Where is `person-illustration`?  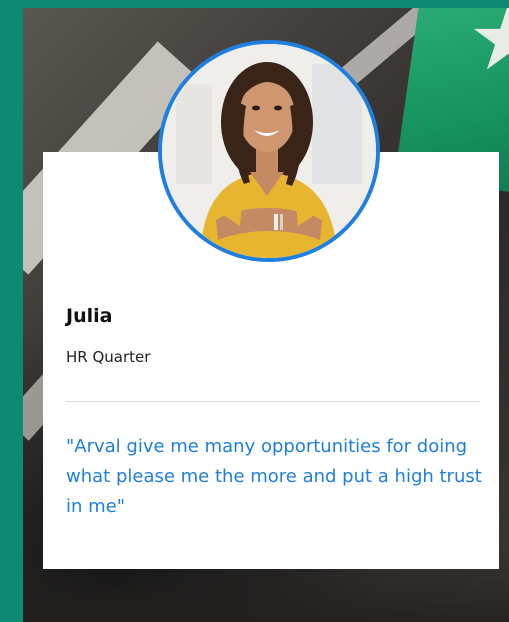 person-illustration is located at coordinates (269, 151).